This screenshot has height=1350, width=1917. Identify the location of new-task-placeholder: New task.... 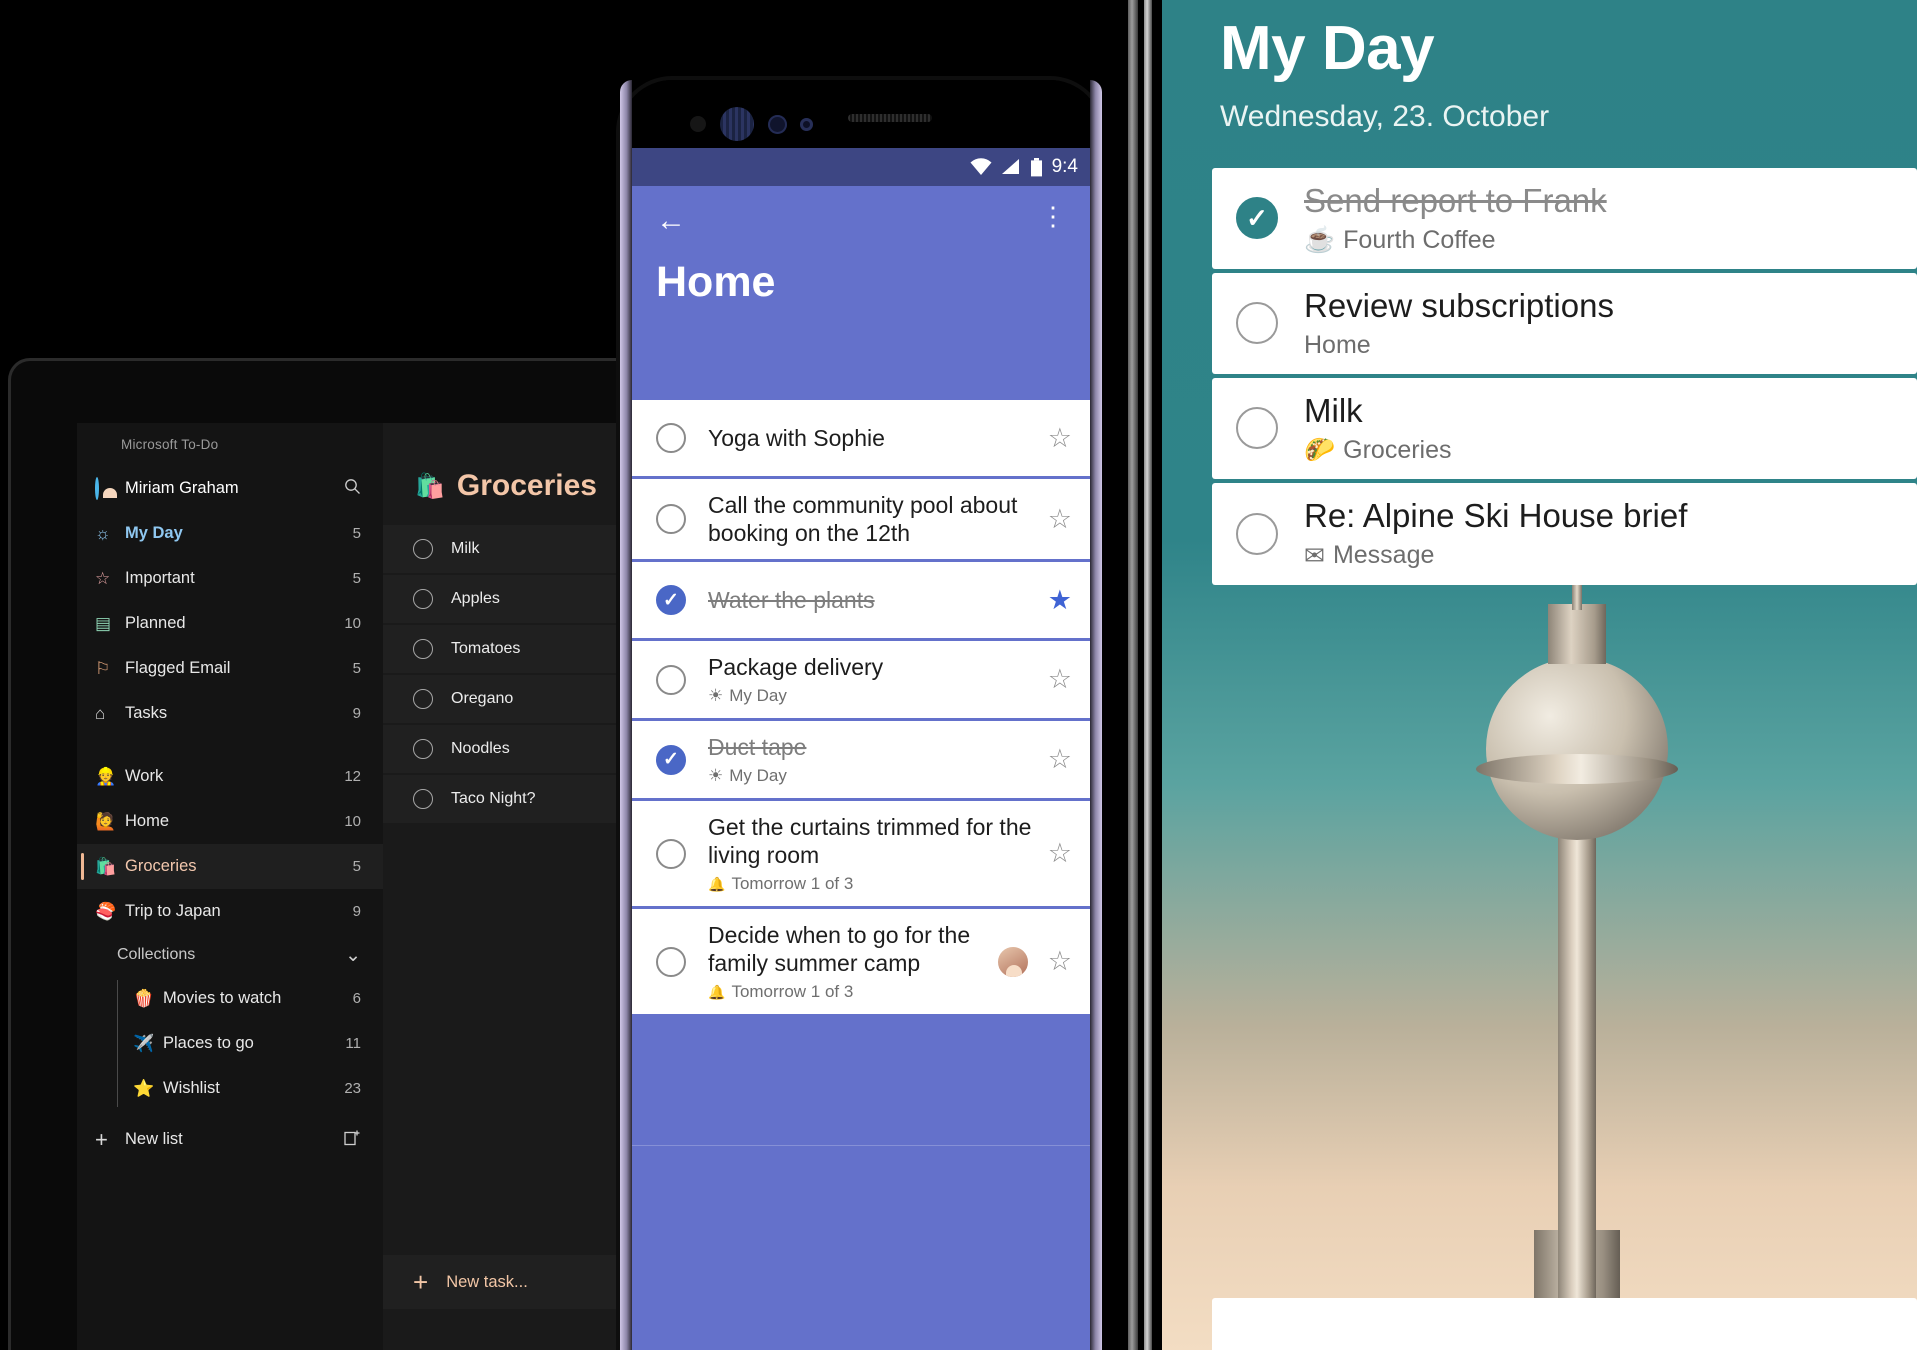
(487, 1281).